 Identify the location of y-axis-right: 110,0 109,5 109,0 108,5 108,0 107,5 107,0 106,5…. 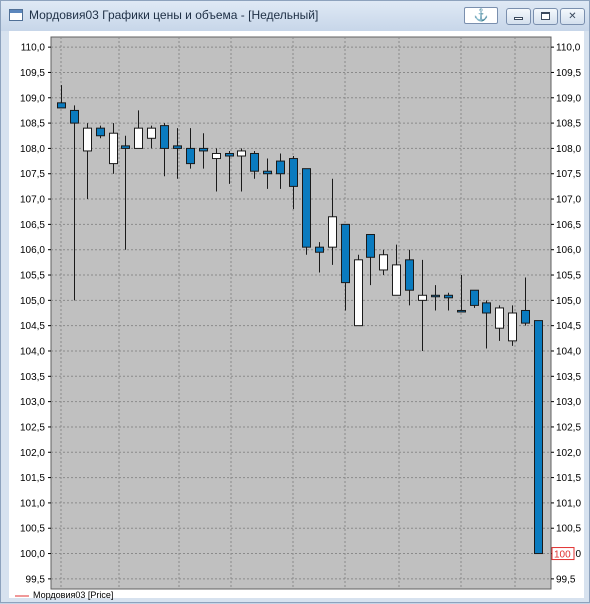
(566, 314).